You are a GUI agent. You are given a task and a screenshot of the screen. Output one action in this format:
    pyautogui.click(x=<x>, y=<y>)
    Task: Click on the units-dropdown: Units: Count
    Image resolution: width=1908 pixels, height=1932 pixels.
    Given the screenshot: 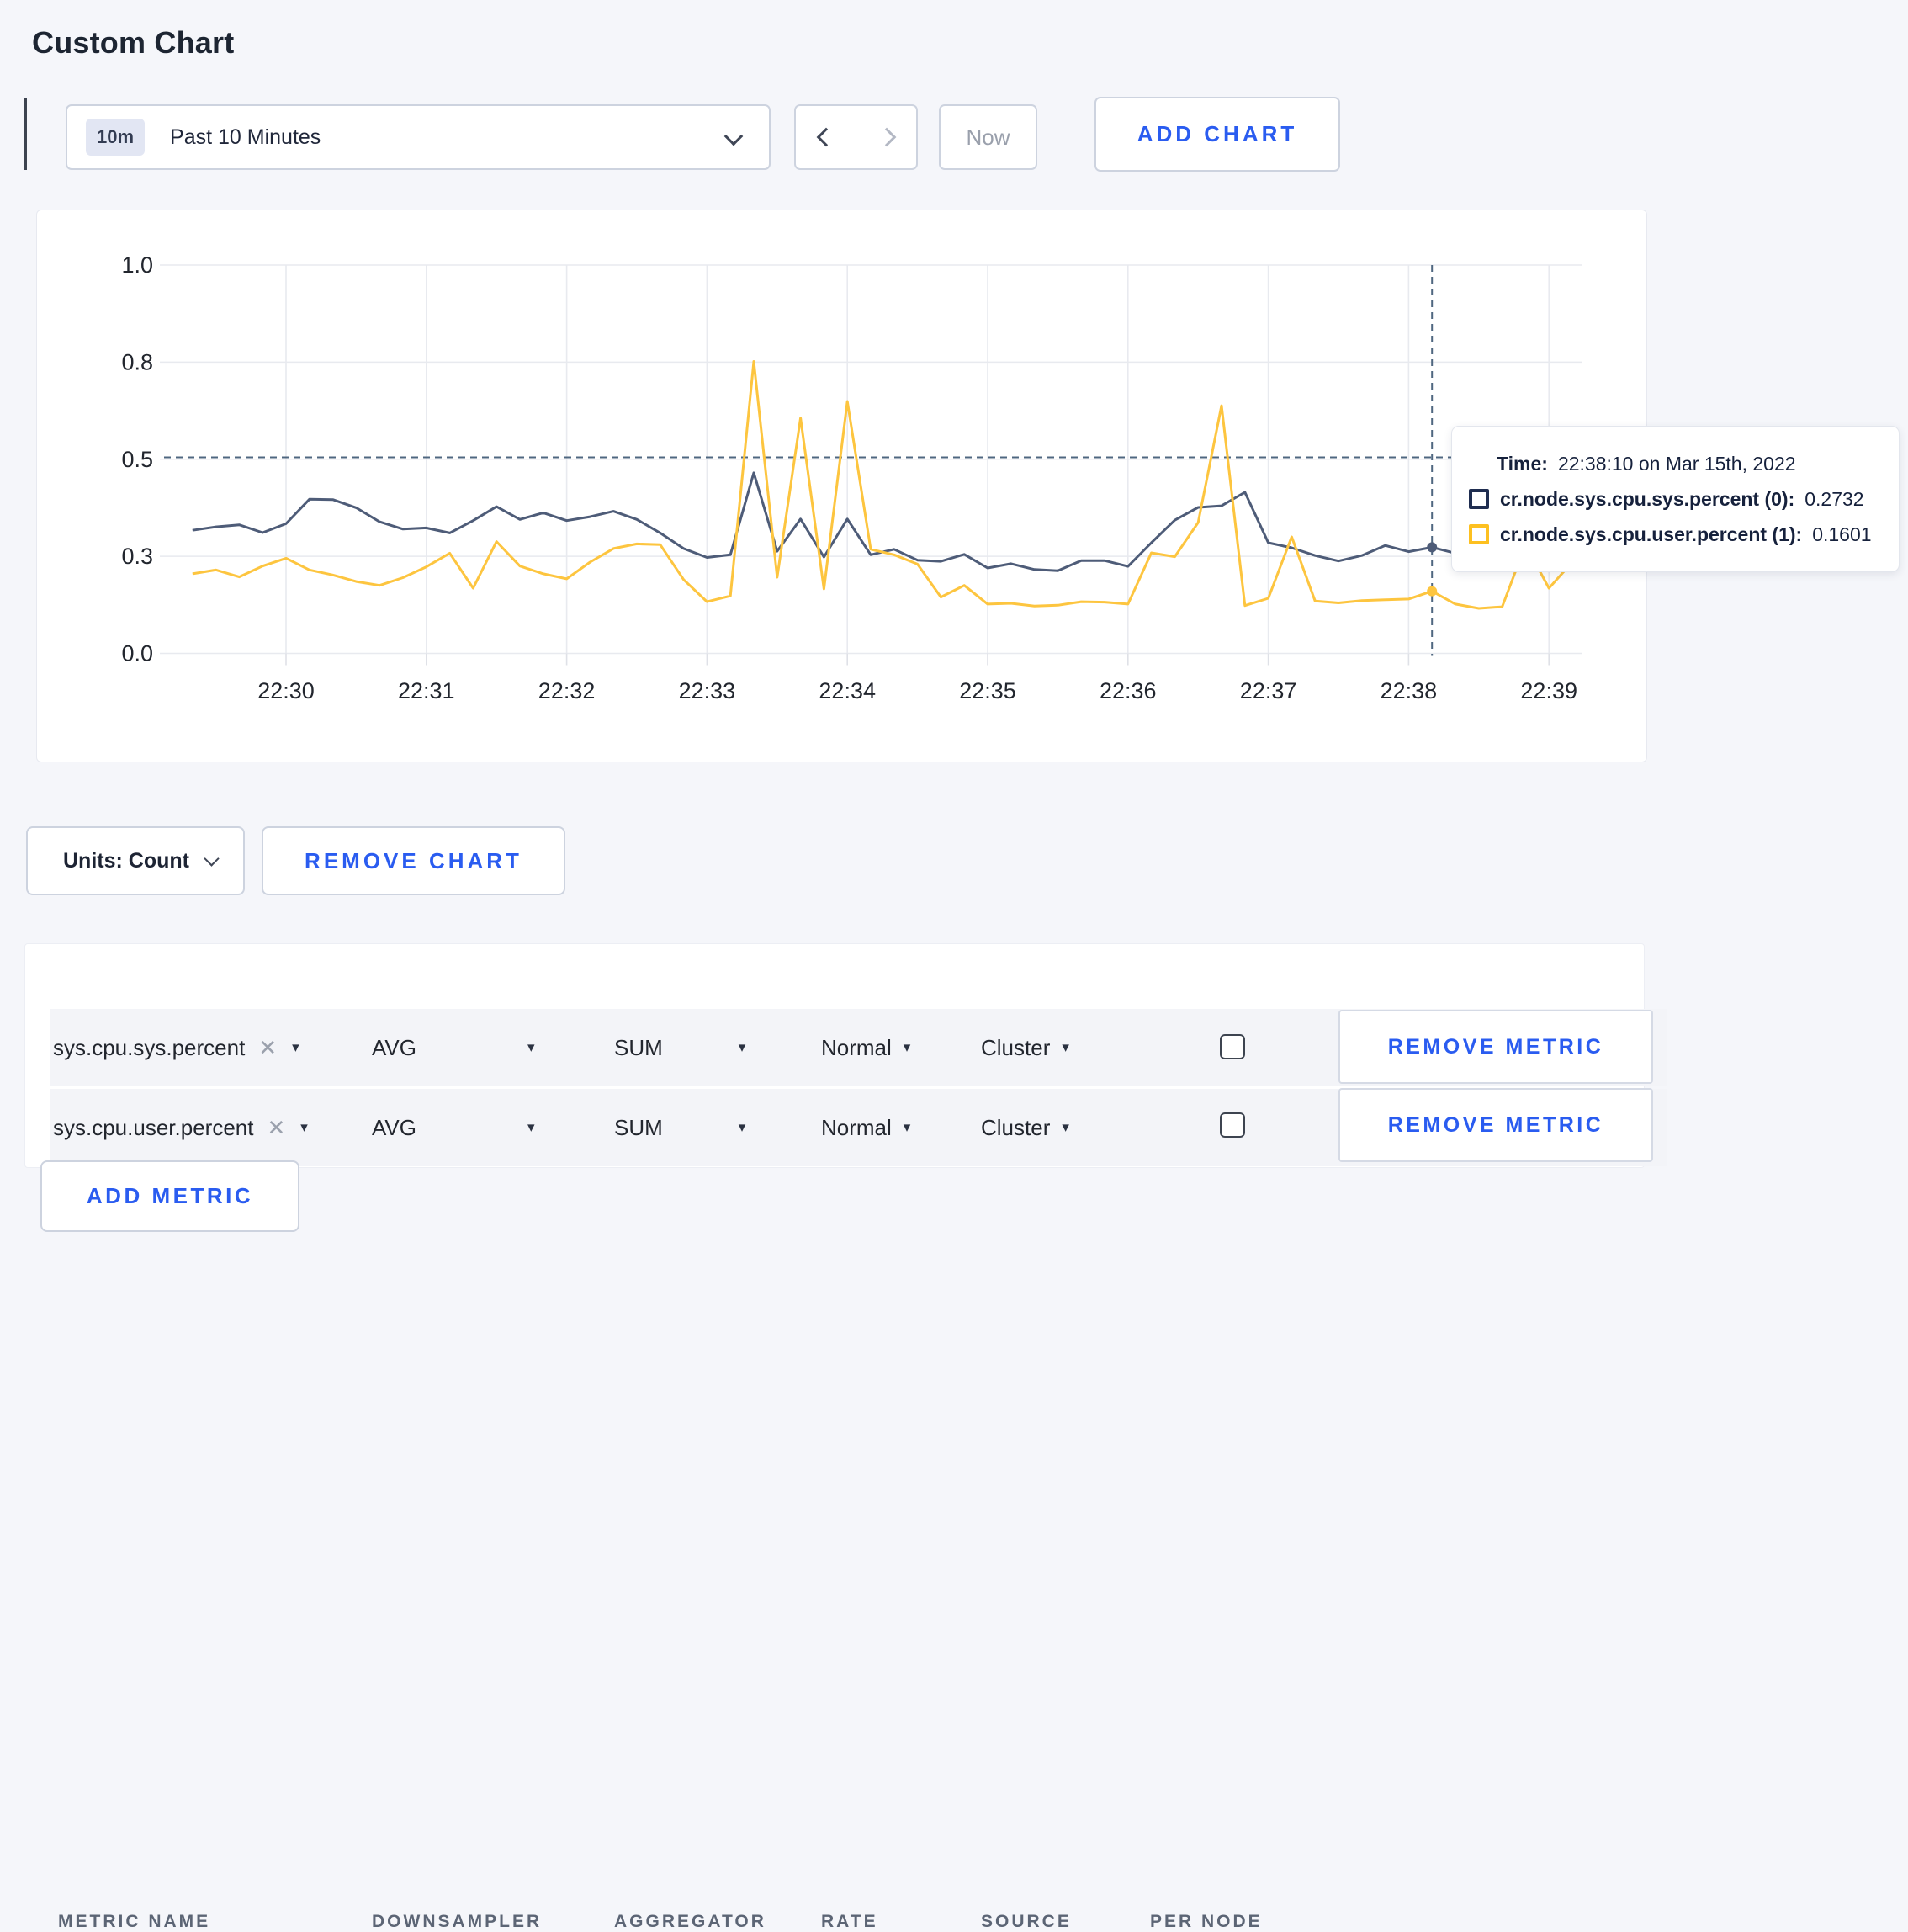 What is the action you would take?
    pyautogui.click(x=135, y=860)
    